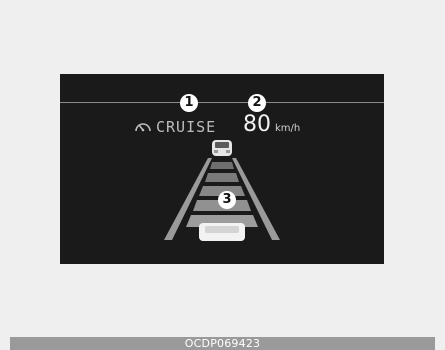 Image resolution: width=445 pixels, height=350 pixels. What do you see at coordinates (143, 127) in the screenshot?
I see `speedometer-icon` at bounding box center [143, 127].